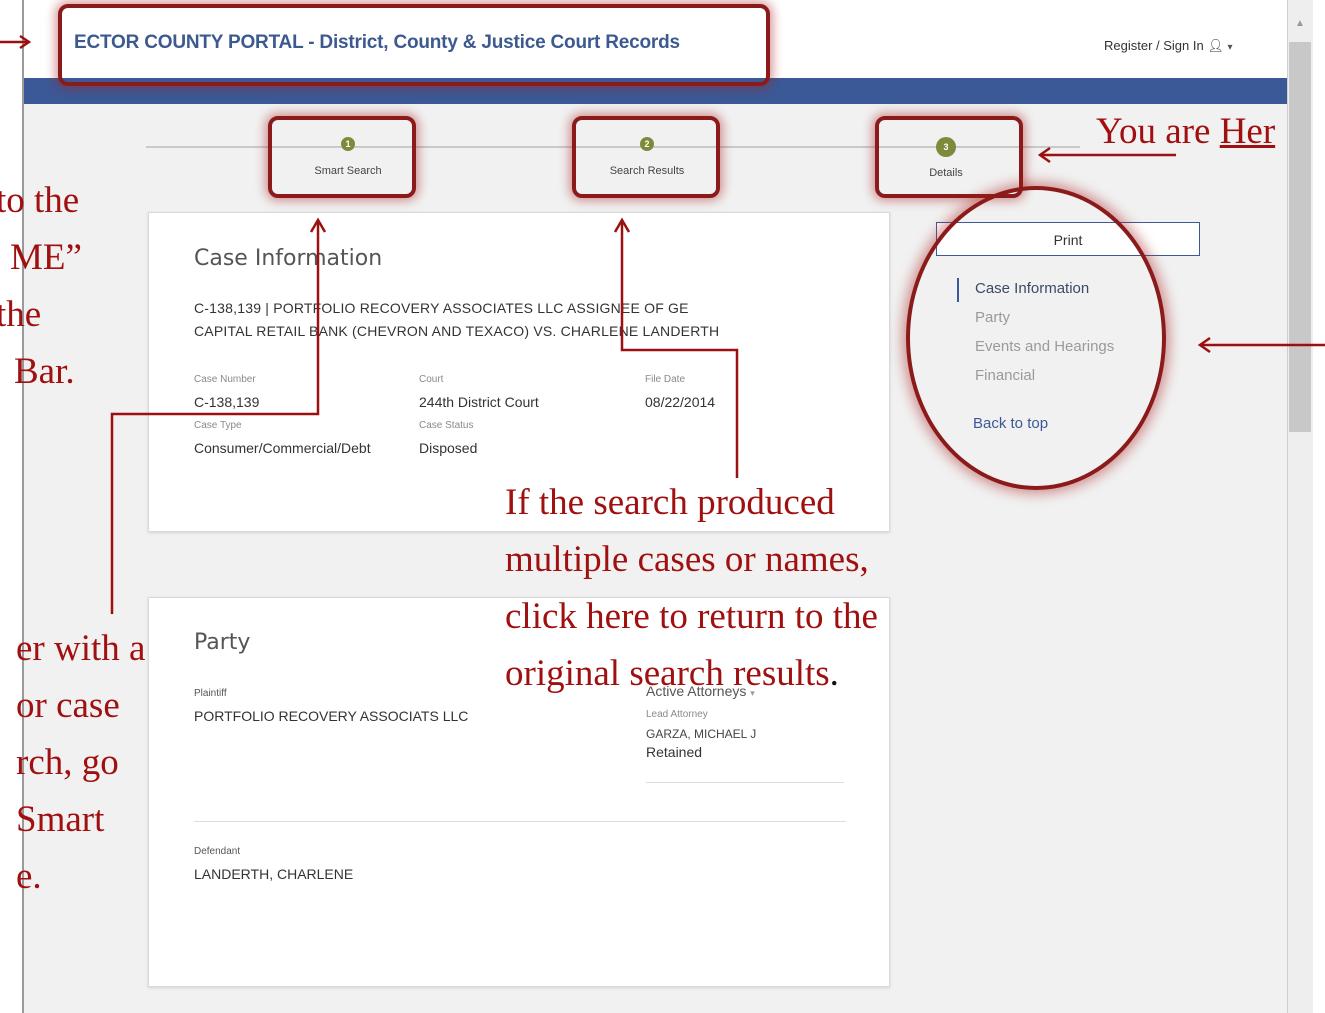  Describe the element at coordinates (44, 371) in the screenshot. I see `annotation-line: Bar.` at that location.